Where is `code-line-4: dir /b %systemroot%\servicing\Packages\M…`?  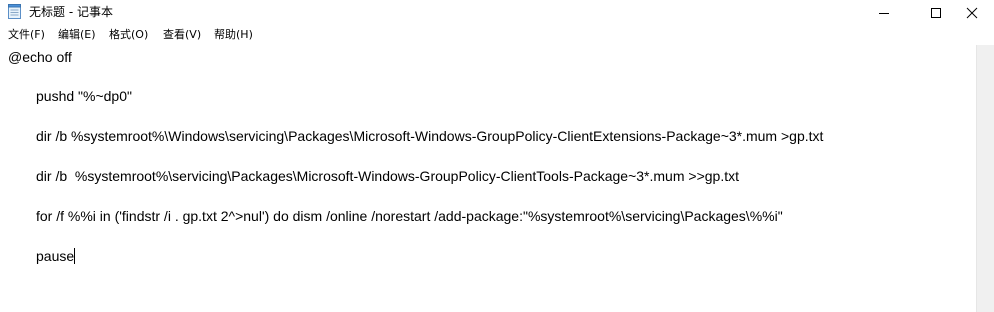 code-line-4: dir /b %systemroot%\servicing\Packages\M… is located at coordinates (387, 176).